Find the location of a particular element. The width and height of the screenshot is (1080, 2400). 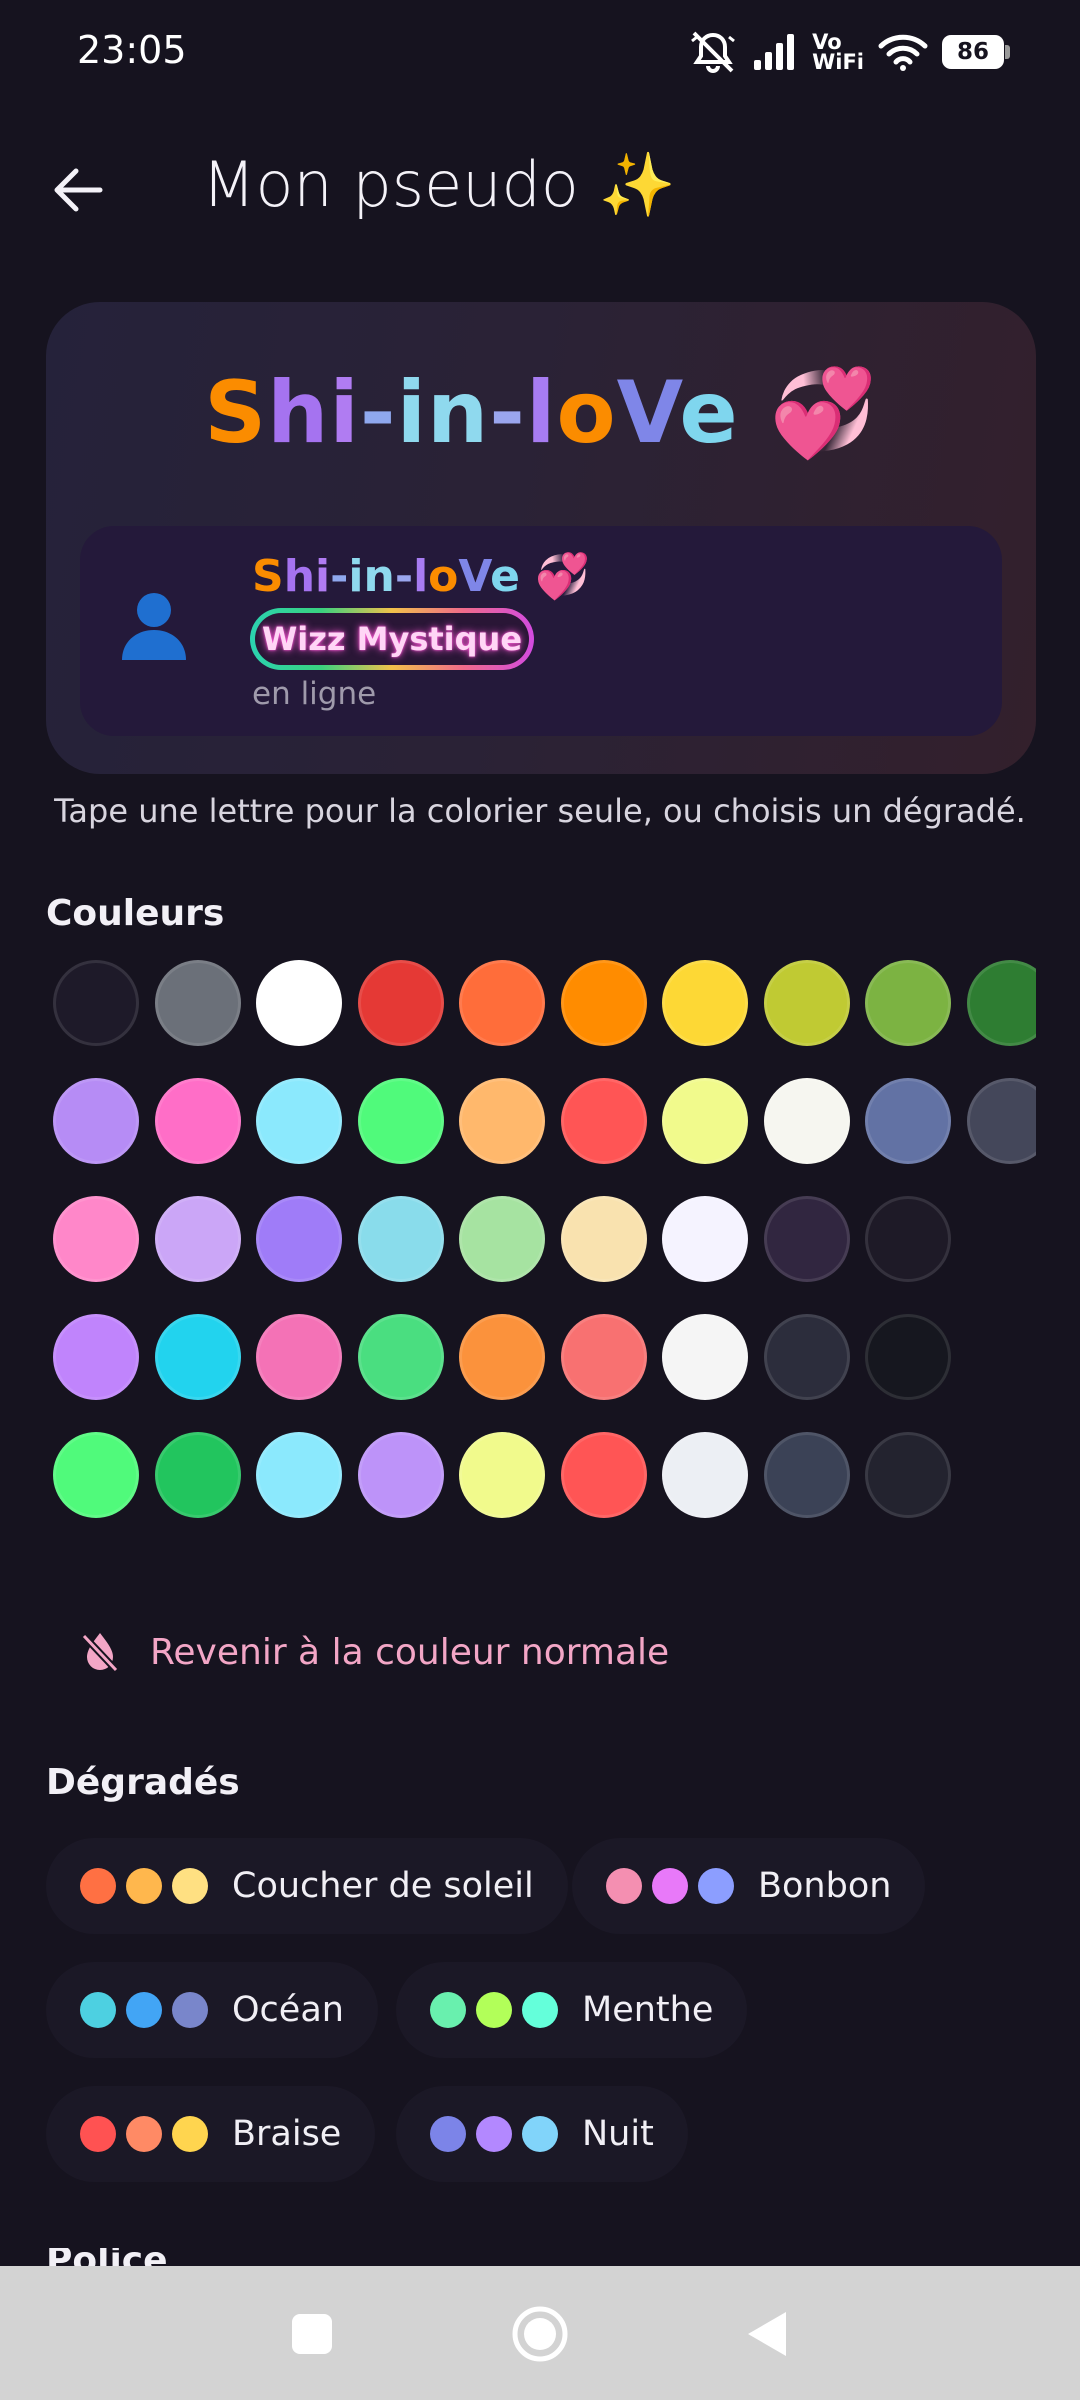

nav-back-button is located at coordinates (766, 2334).